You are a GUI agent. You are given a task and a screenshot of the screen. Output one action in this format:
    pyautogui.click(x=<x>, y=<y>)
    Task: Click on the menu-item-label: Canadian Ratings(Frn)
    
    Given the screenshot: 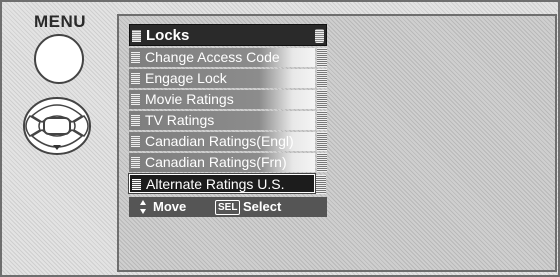 What is the action you would take?
    pyautogui.click(x=216, y=162)
    